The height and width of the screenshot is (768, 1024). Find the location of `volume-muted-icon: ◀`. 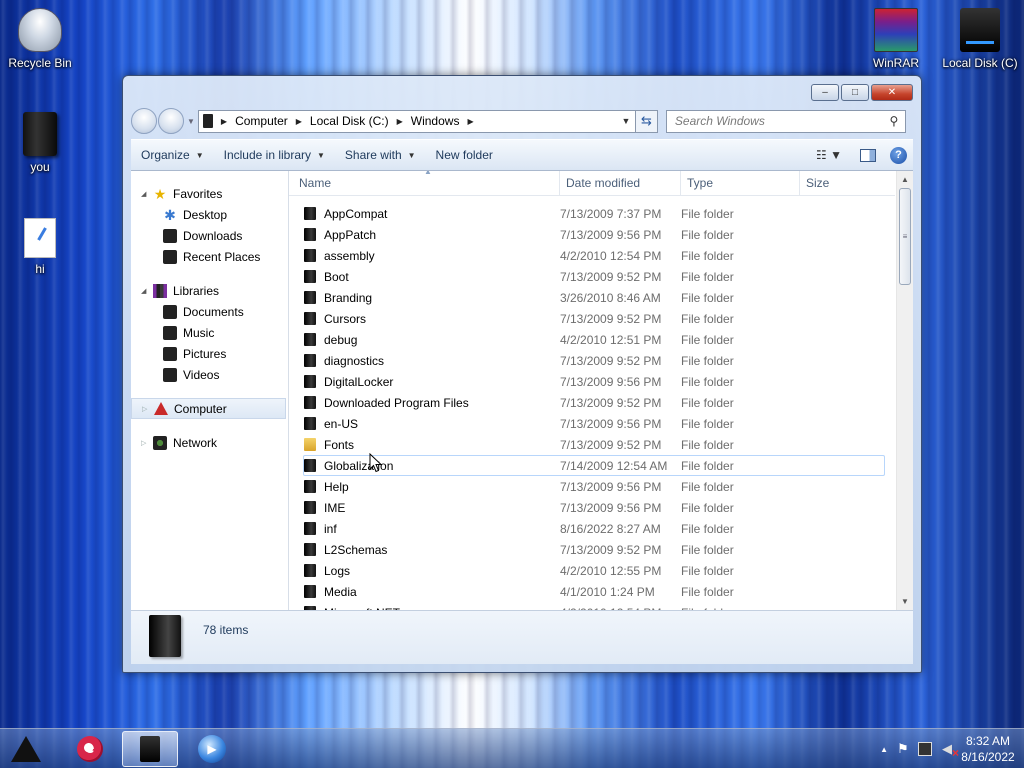

volume-muted-icon: ◀ is located at coordinates (949, 750).